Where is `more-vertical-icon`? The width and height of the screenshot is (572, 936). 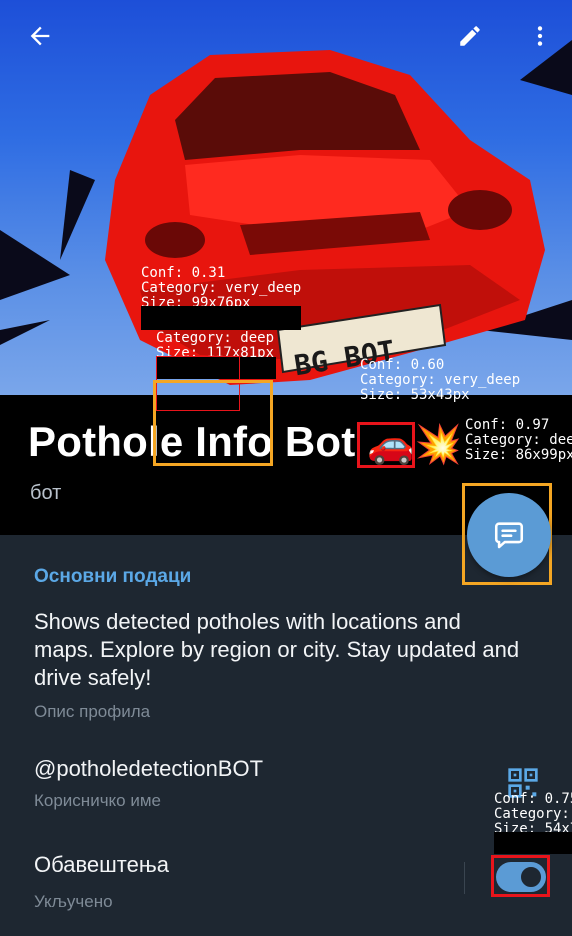
more-vertical-icon is located at coordinates (540, 36).